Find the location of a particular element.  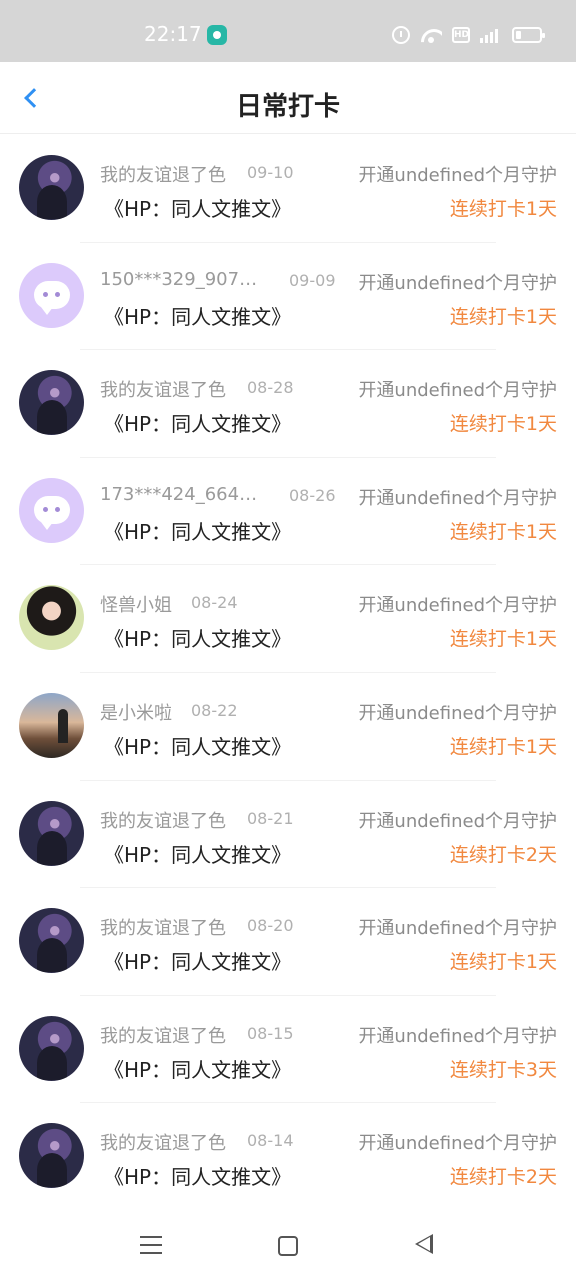

alarm-icon is located at coordinates (401, 35).